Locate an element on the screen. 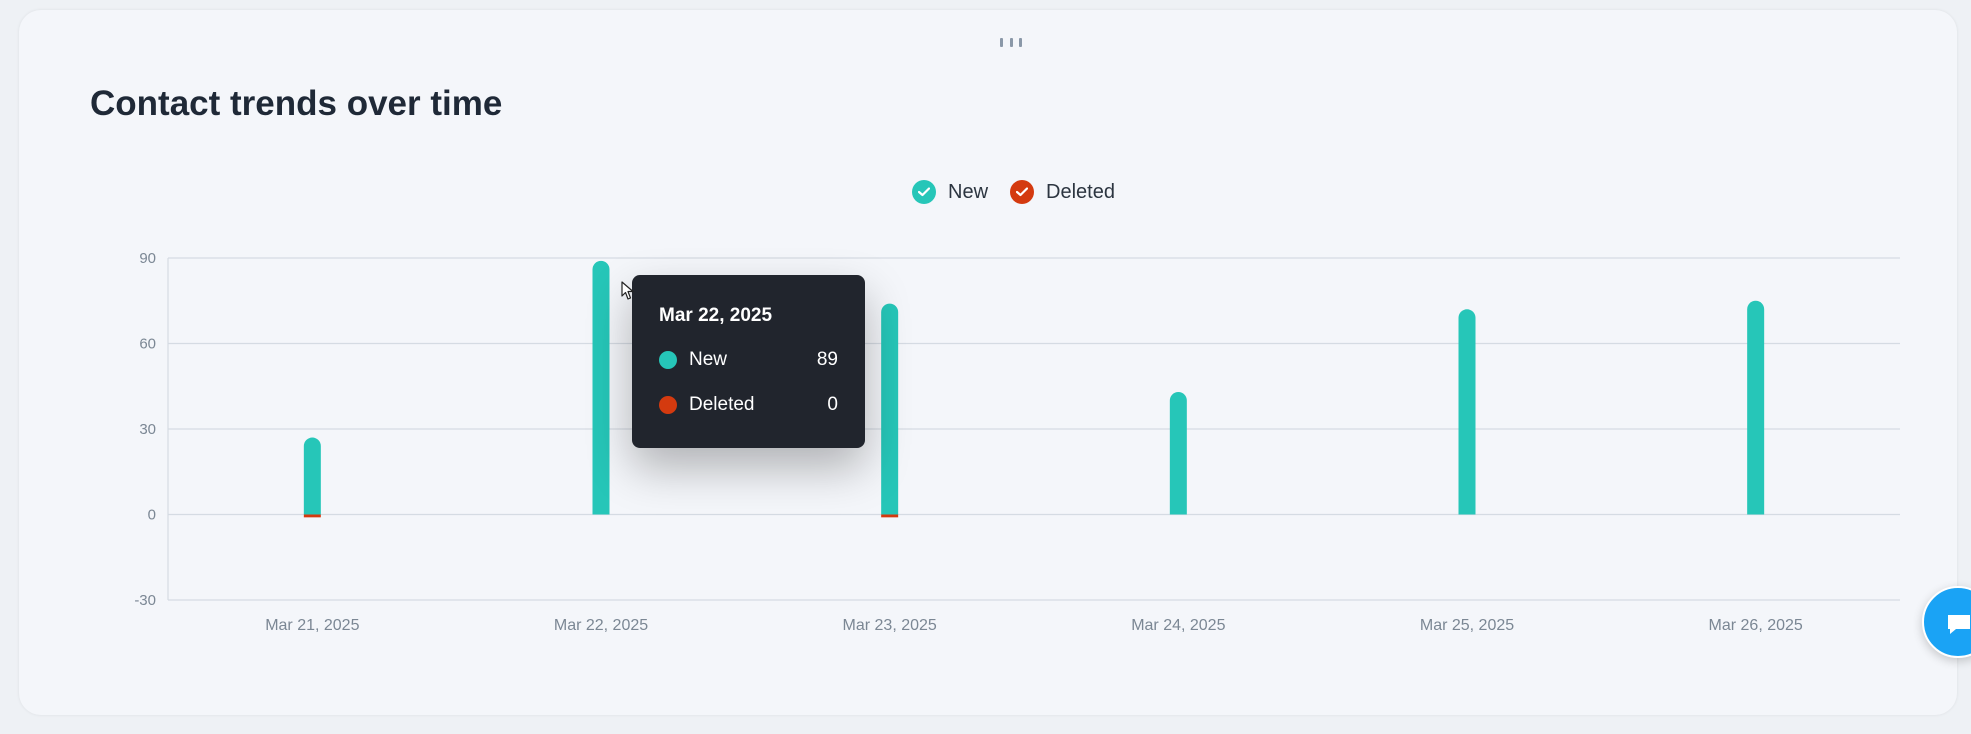 Image resolution: width=1971 pixels, height=734 pixels. tooltip-value: 89 is located at coordinates (827, 359).